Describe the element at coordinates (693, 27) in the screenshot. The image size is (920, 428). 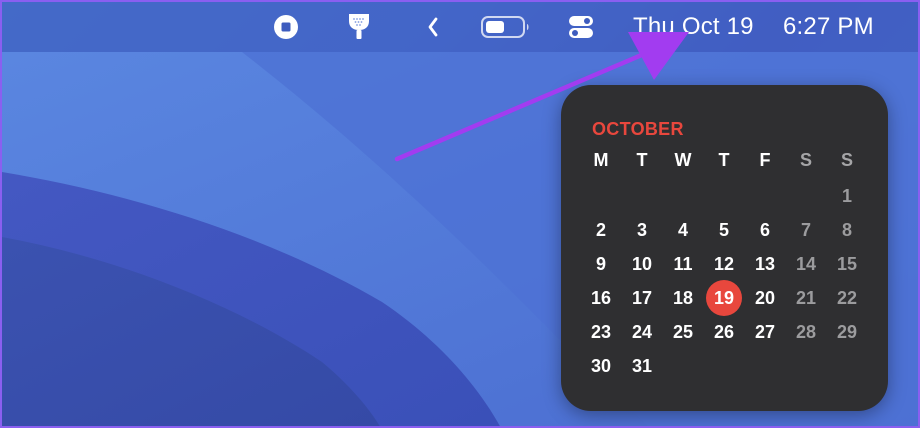
I see `menu-bar-date: Thu Oct 19` at that location.